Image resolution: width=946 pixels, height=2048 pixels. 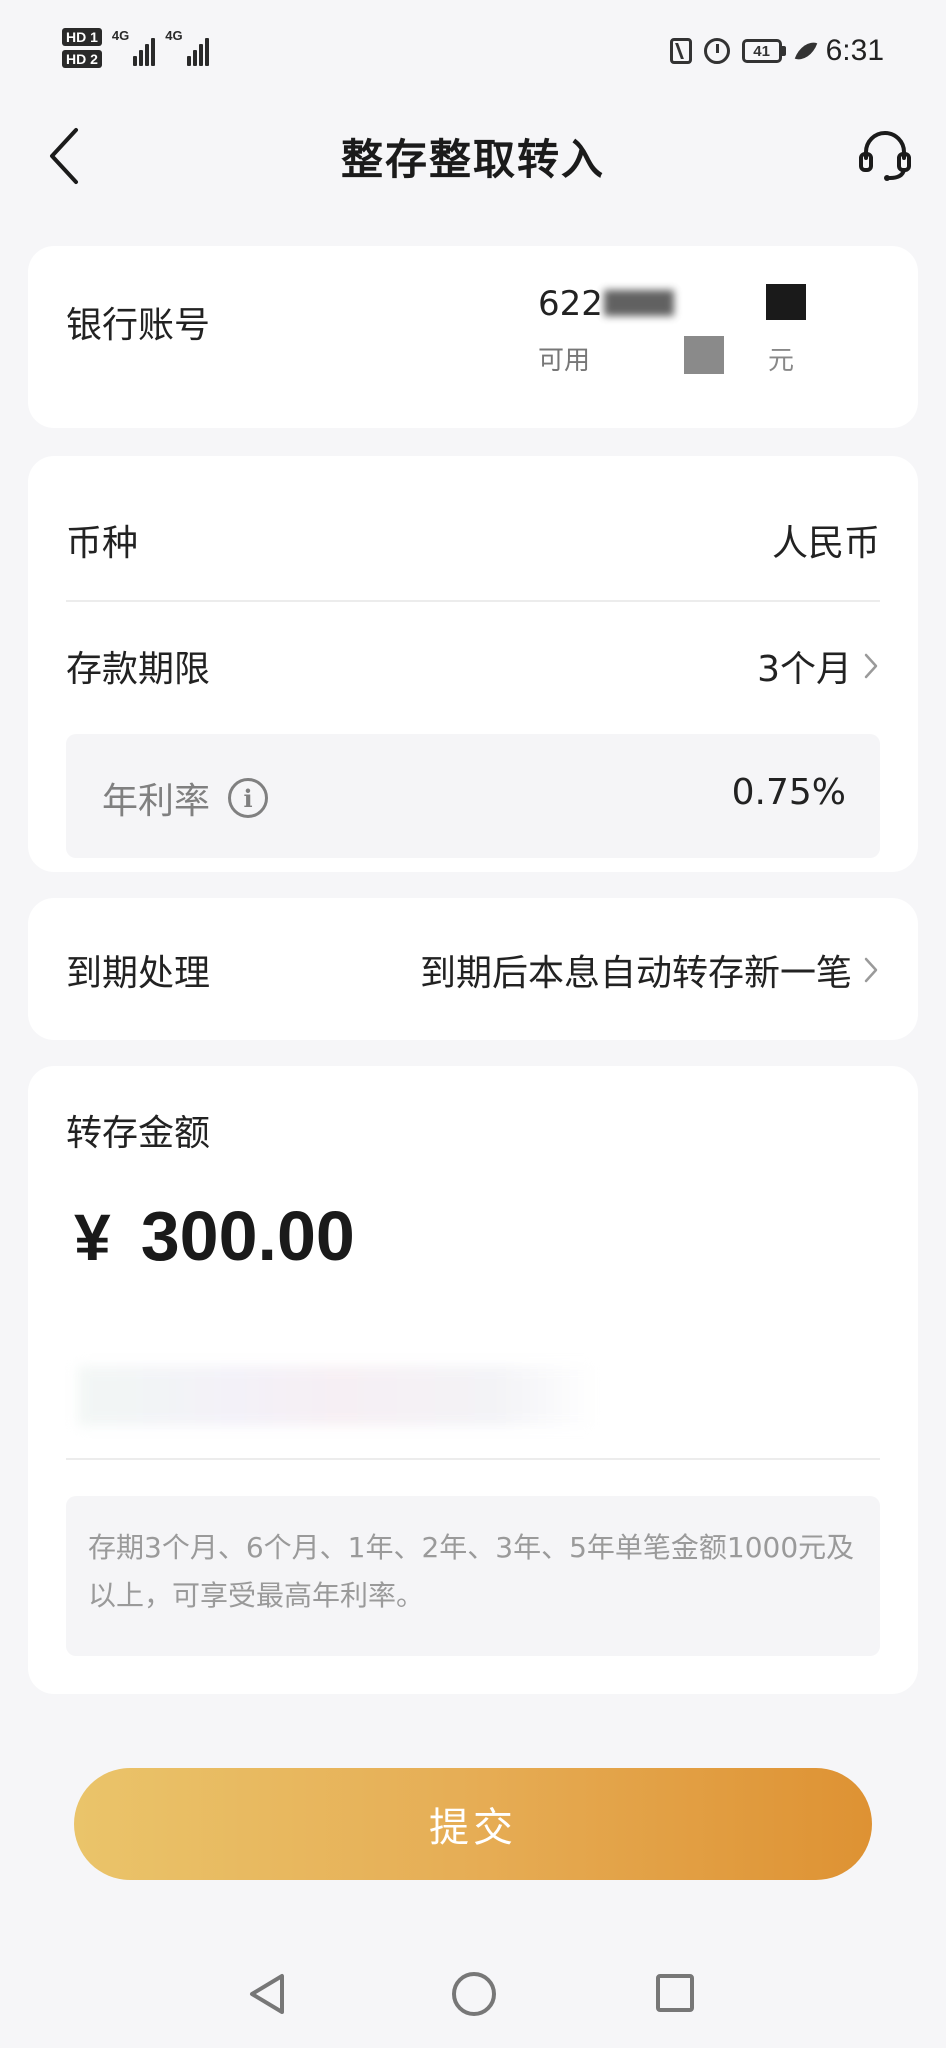 I want to click on signal-1-icon: 4G, so click(x=133, y=47).